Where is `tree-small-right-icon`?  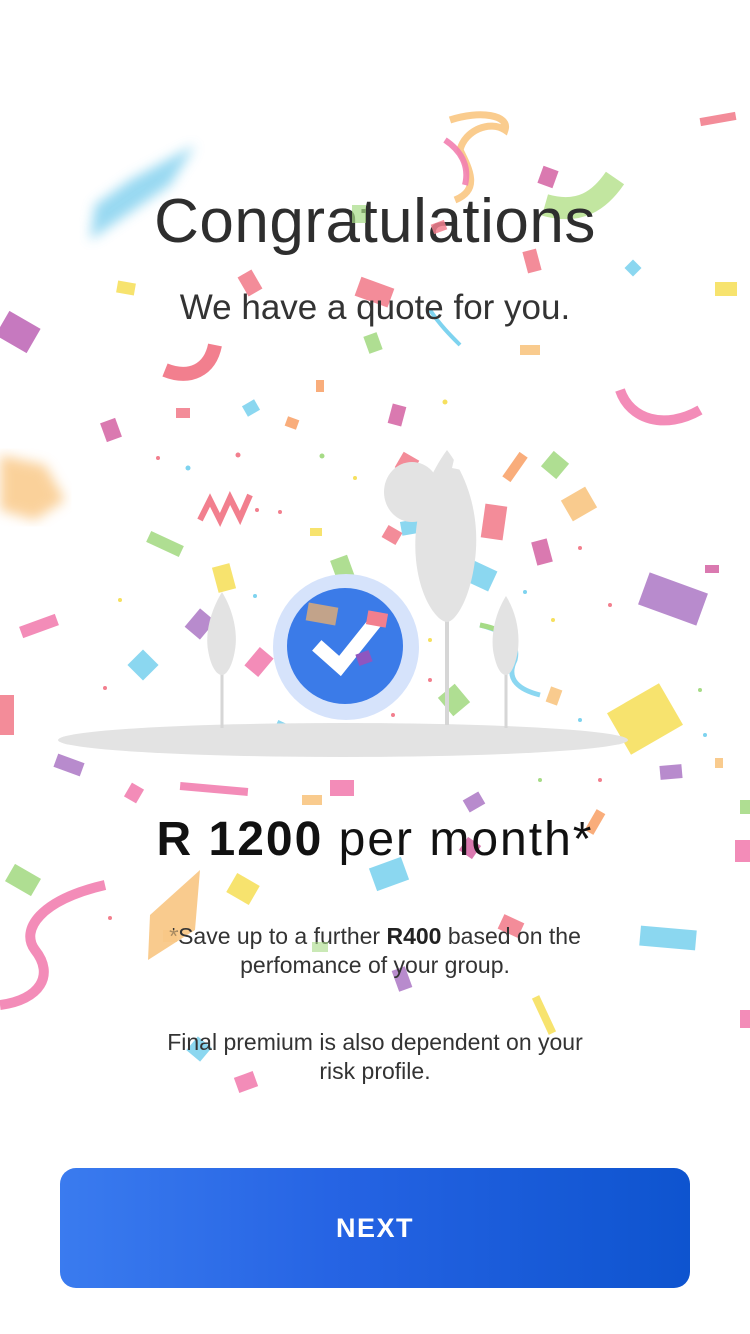
tree-small-right-icon is located at coordinates (505, 662).